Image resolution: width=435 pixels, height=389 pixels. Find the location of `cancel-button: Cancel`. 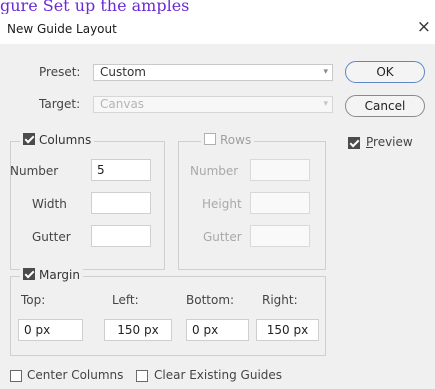

cancel-button: Cancel is located at coordinates (385, 106).